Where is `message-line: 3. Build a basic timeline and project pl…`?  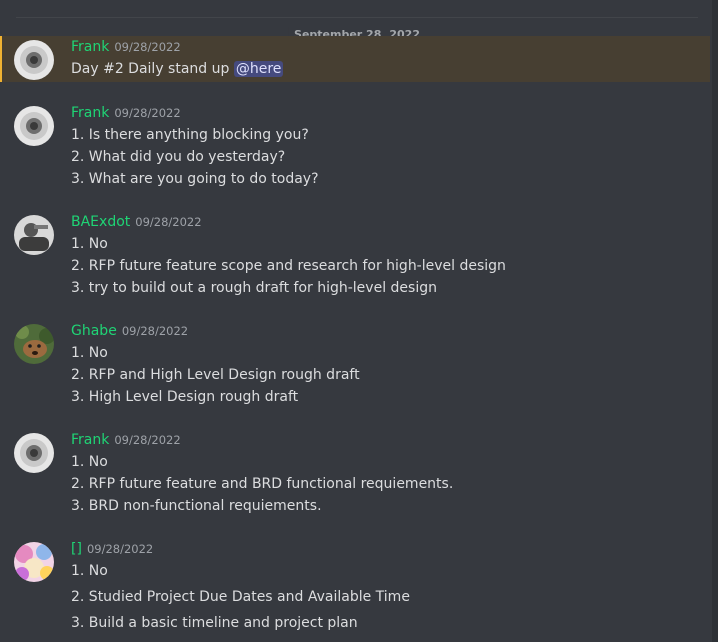 message-line: 3. Build a basic timeline and project pl… is located at coordinates (214, 623).